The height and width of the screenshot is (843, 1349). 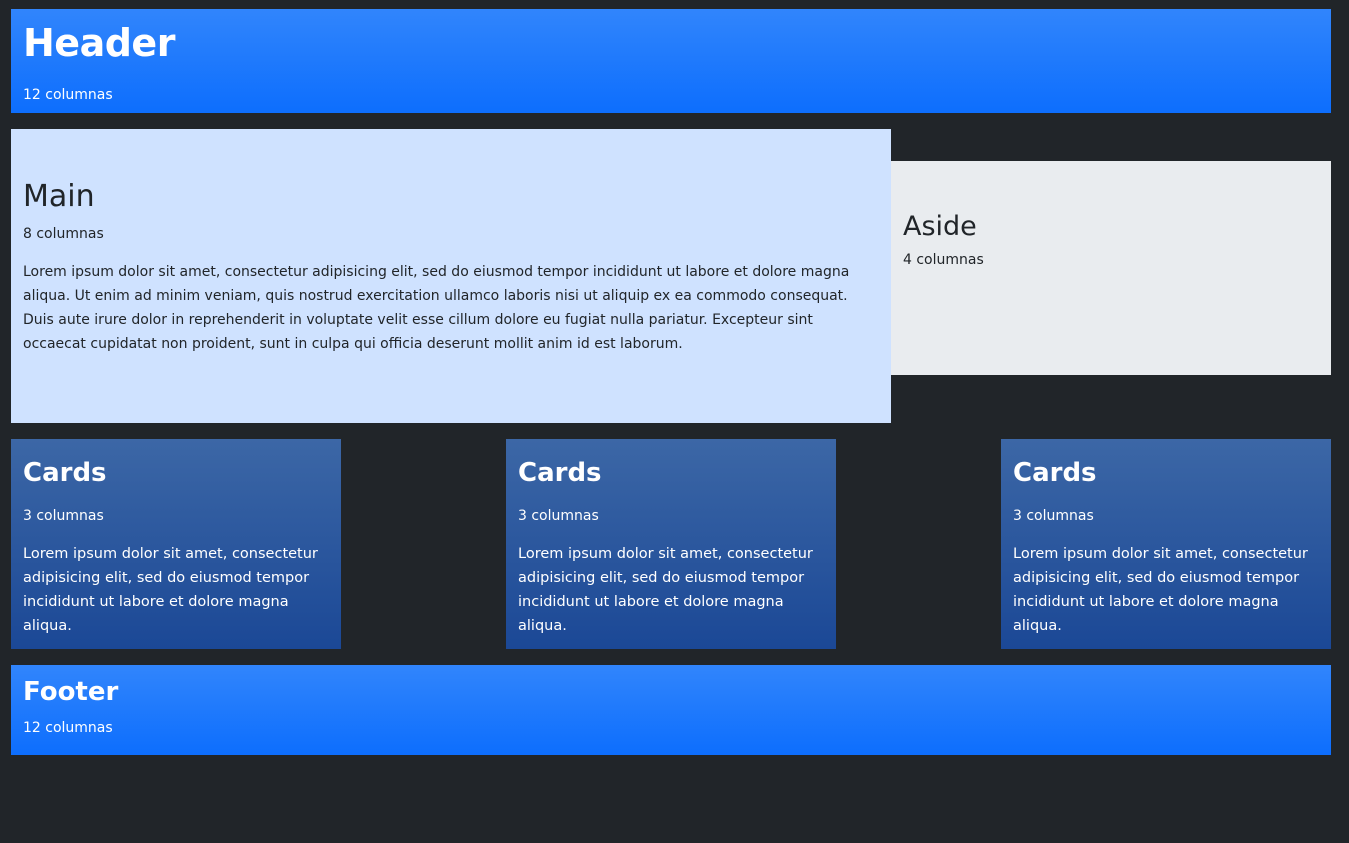 I want to click on header-title: Header, so click(x=99, y=43).